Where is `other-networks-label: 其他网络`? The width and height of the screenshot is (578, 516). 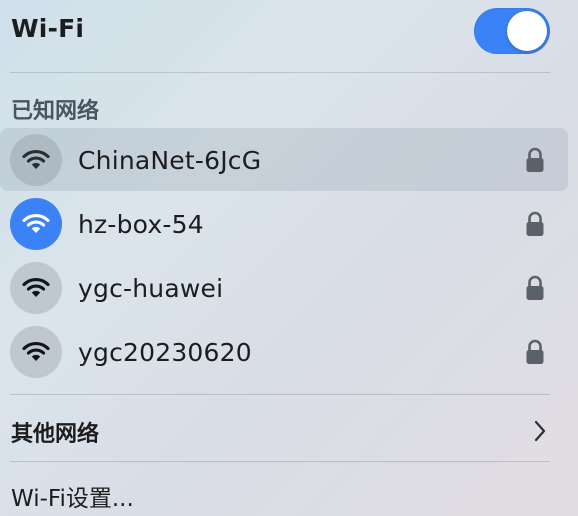
other-networks-label: 其他网络 is located at coordinates (55, 434).